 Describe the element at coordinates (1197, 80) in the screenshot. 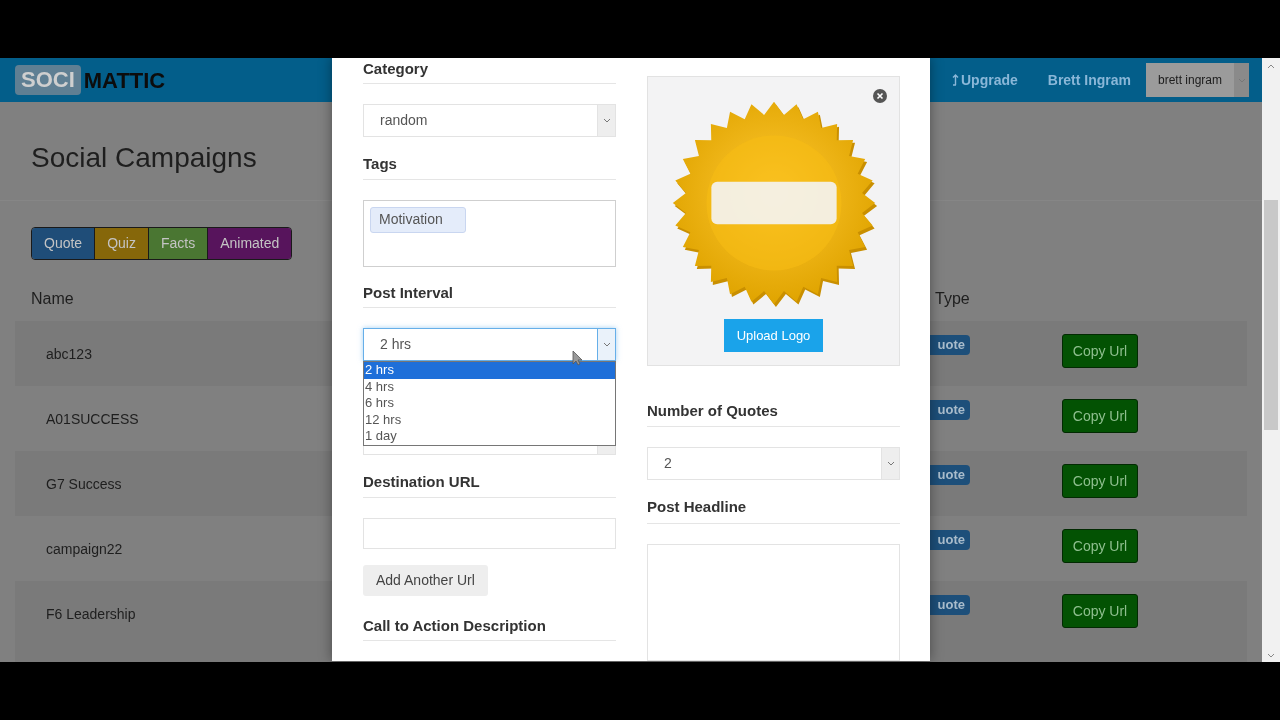

I see `user-select: brett ingram` at that location.